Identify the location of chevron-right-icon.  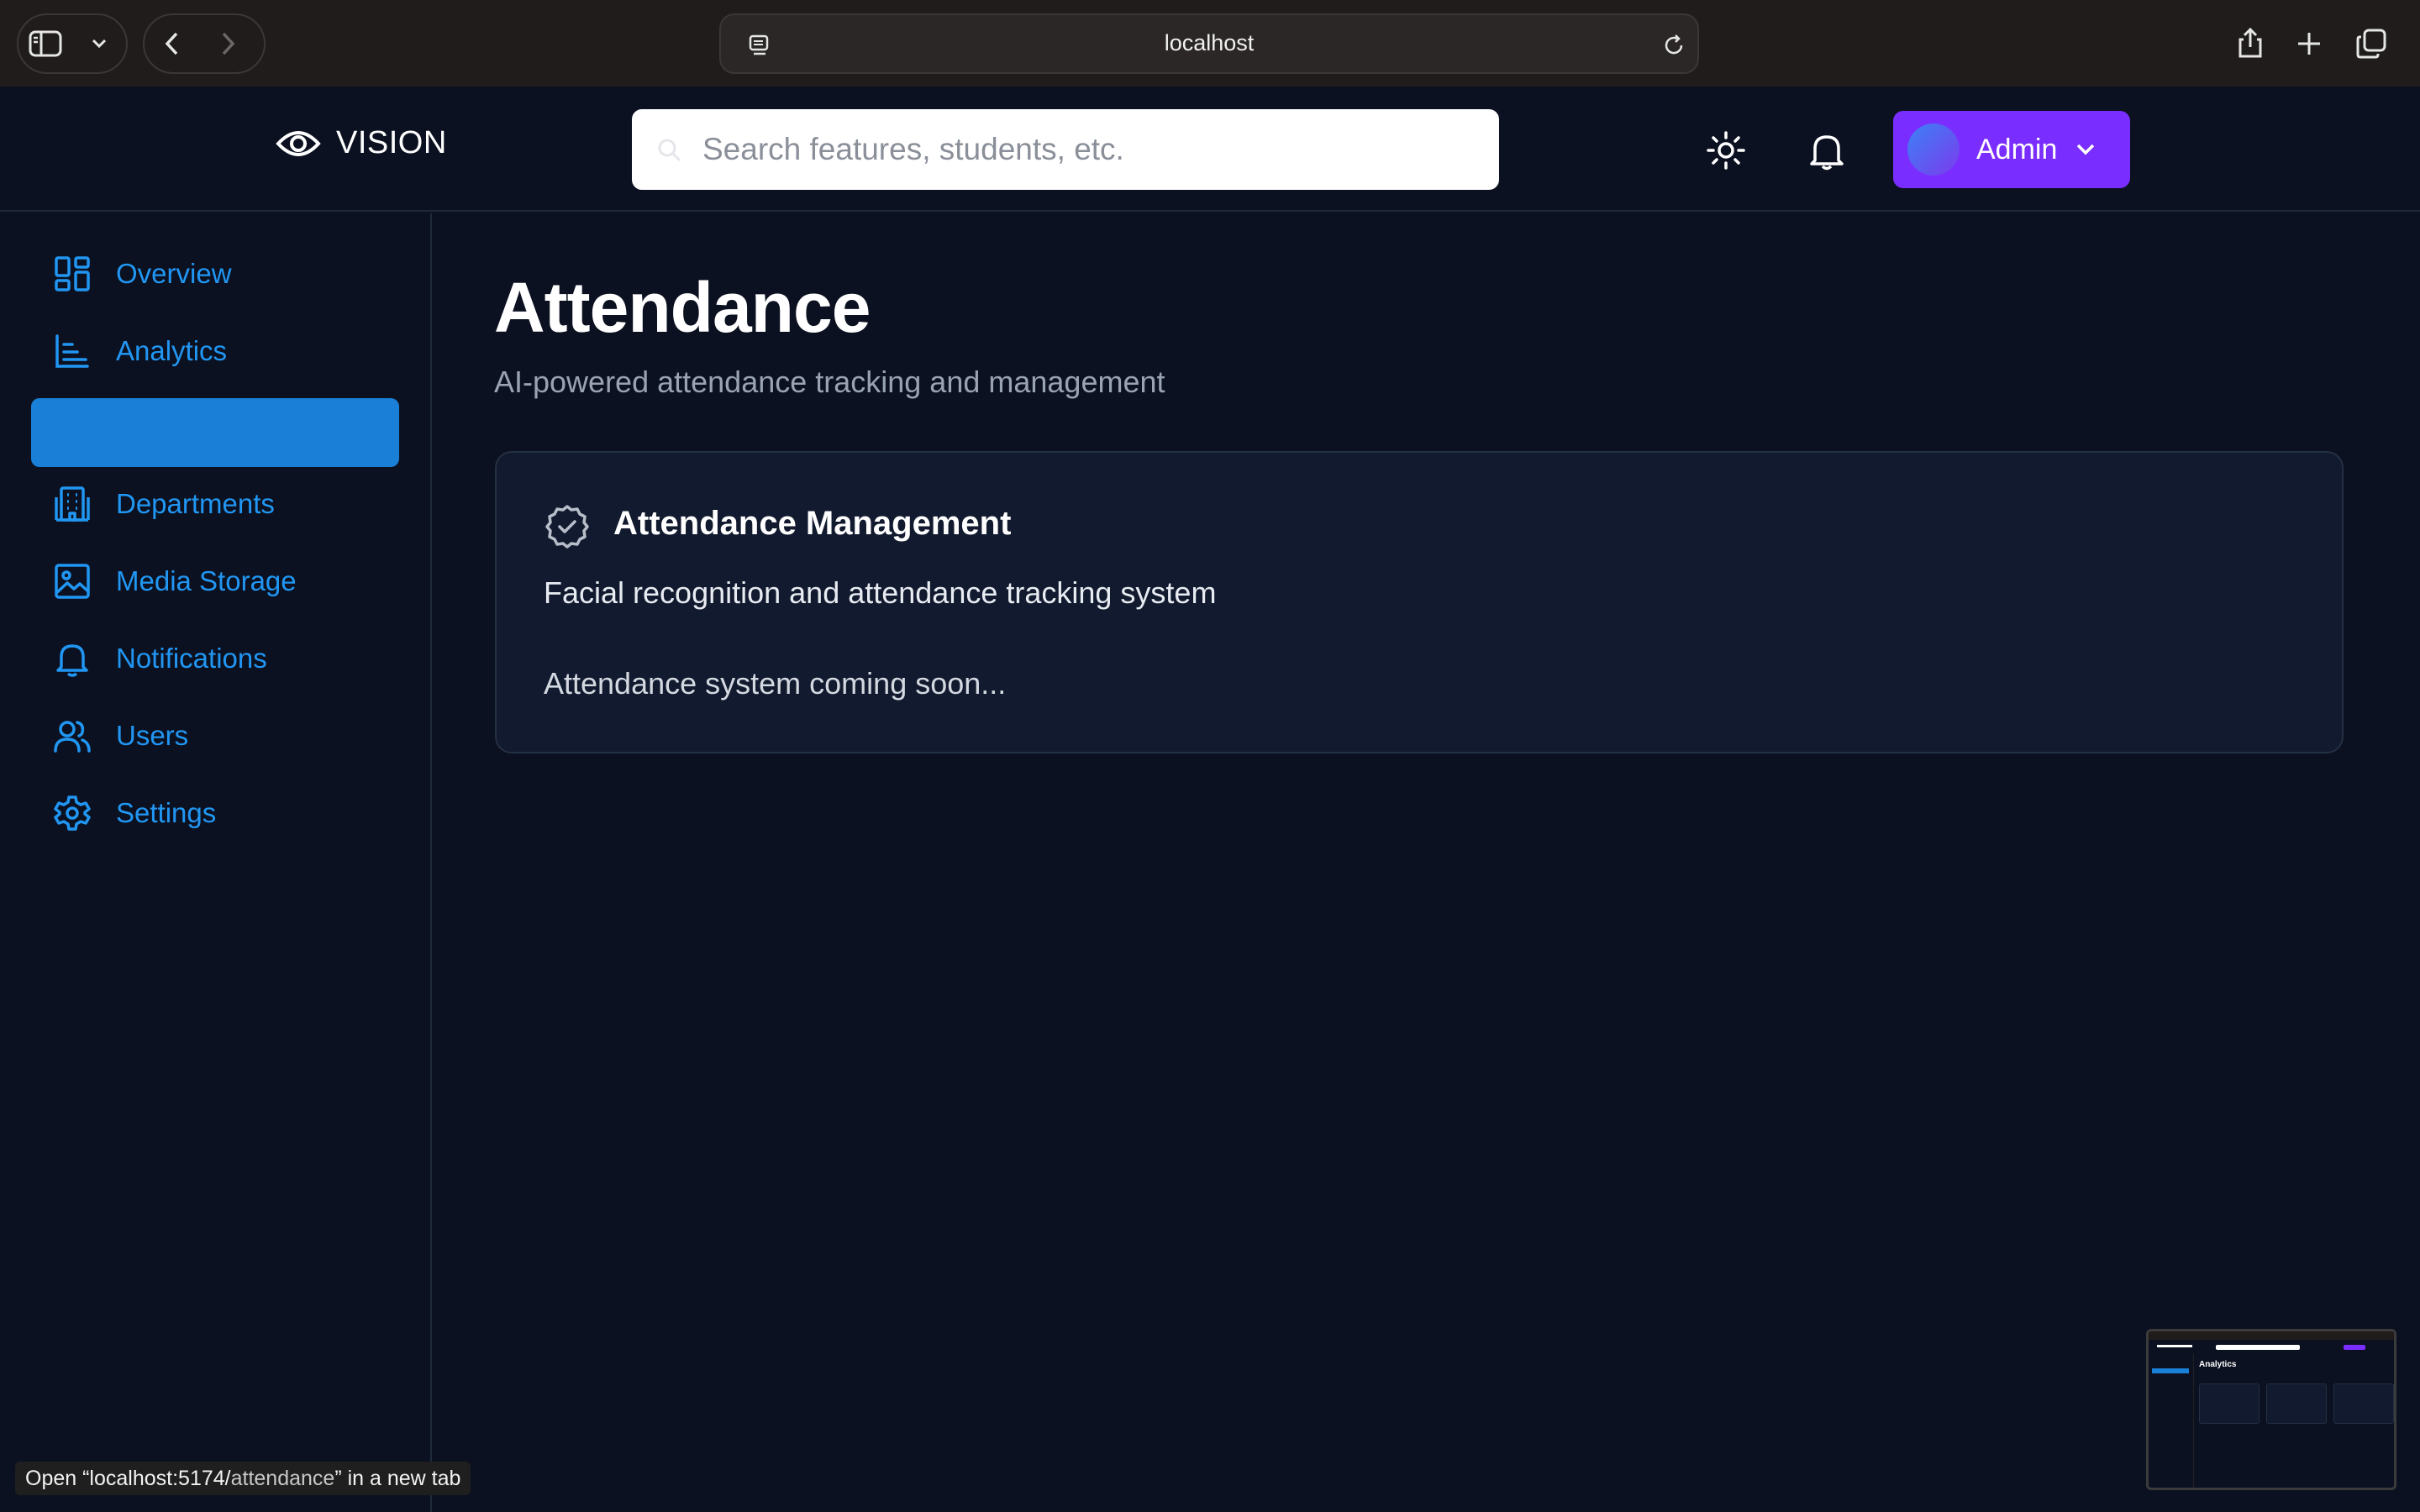
(228, 43).